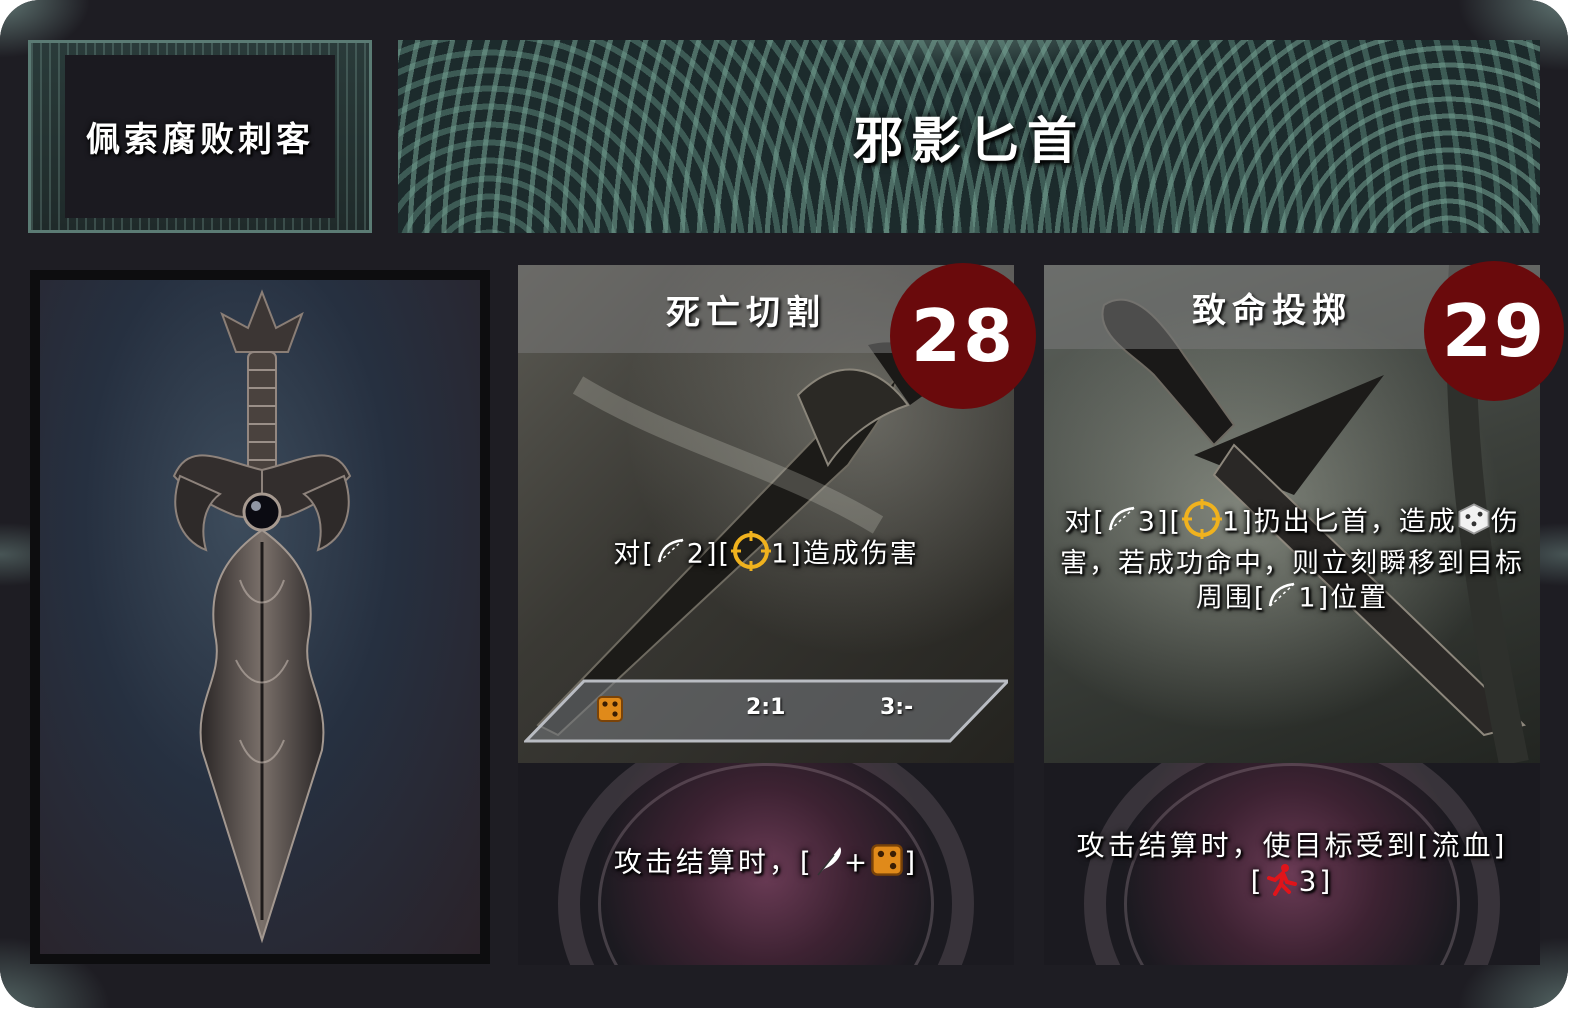 The height and width of the screenshot is (1024, 1593). I want to click on title-banner: 邪影匕首, so click(969, 136).